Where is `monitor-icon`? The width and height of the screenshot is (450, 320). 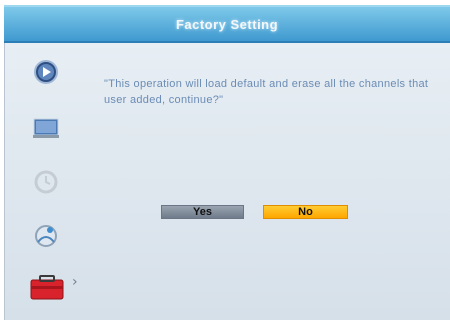 monitor-icon is located at coordinates (46, 128).